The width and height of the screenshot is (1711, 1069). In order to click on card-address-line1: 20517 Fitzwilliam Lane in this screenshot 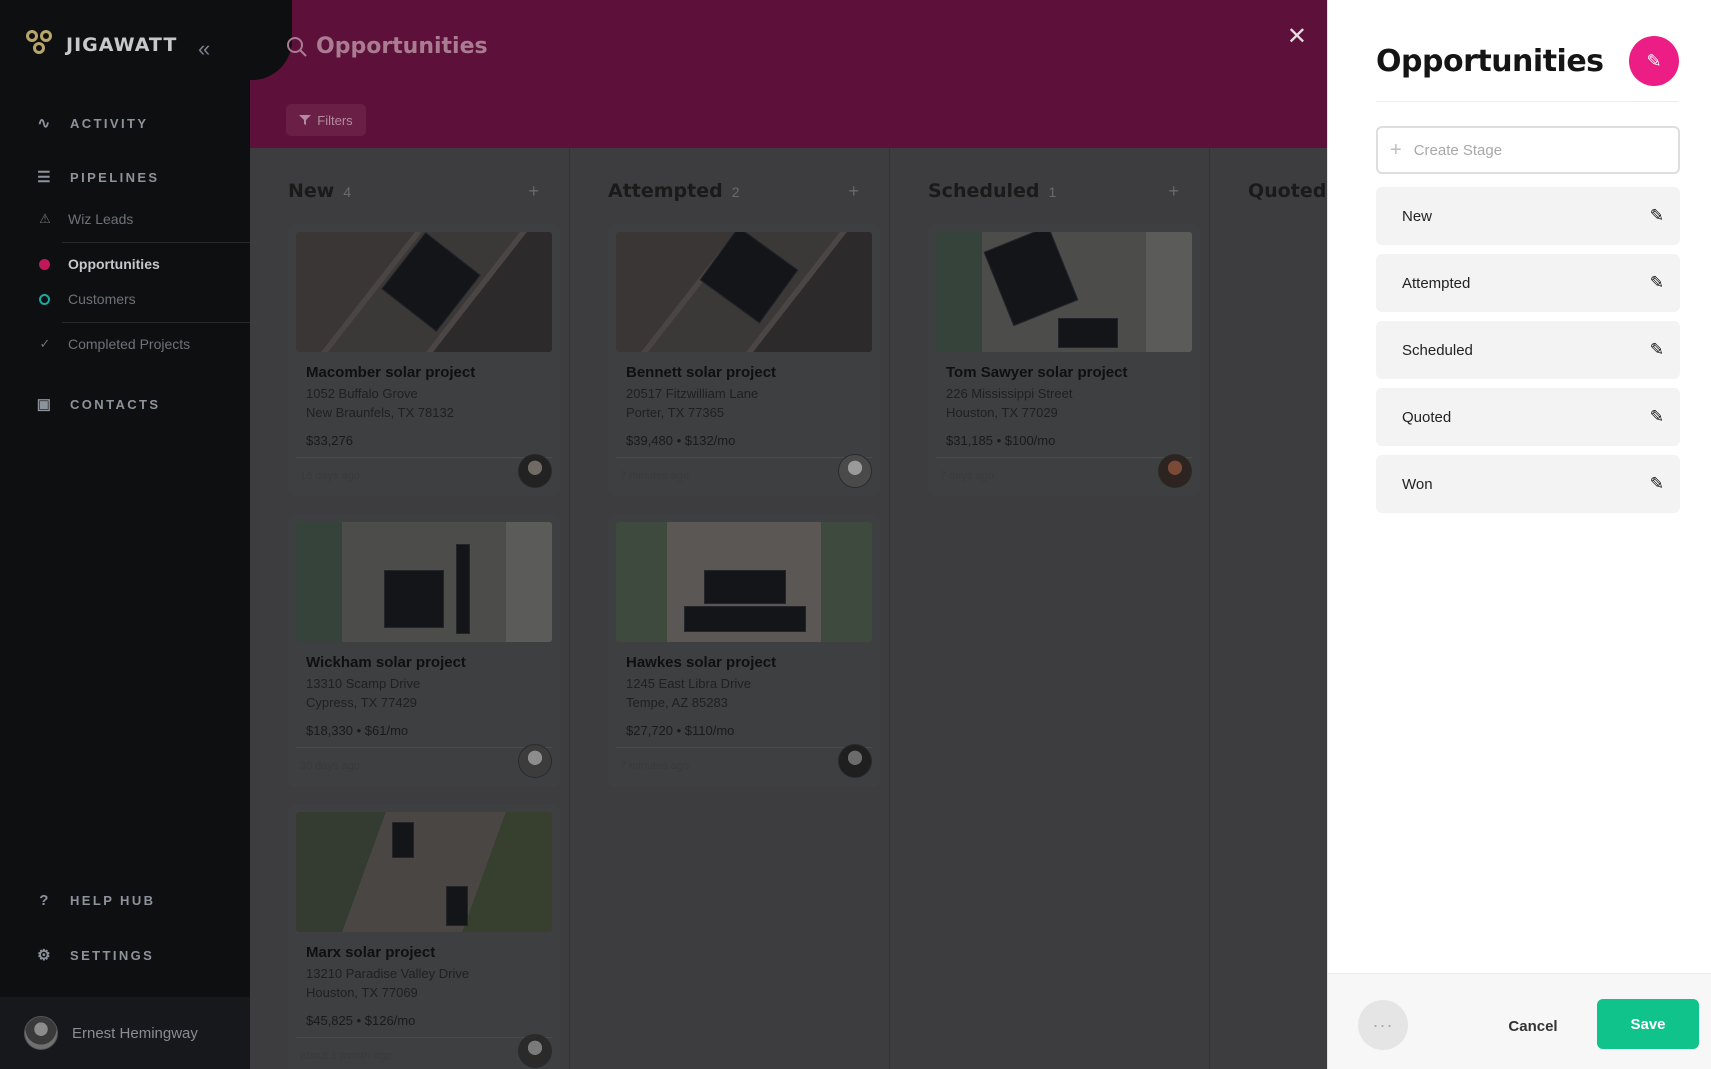, I will do `click(692, 393)`.